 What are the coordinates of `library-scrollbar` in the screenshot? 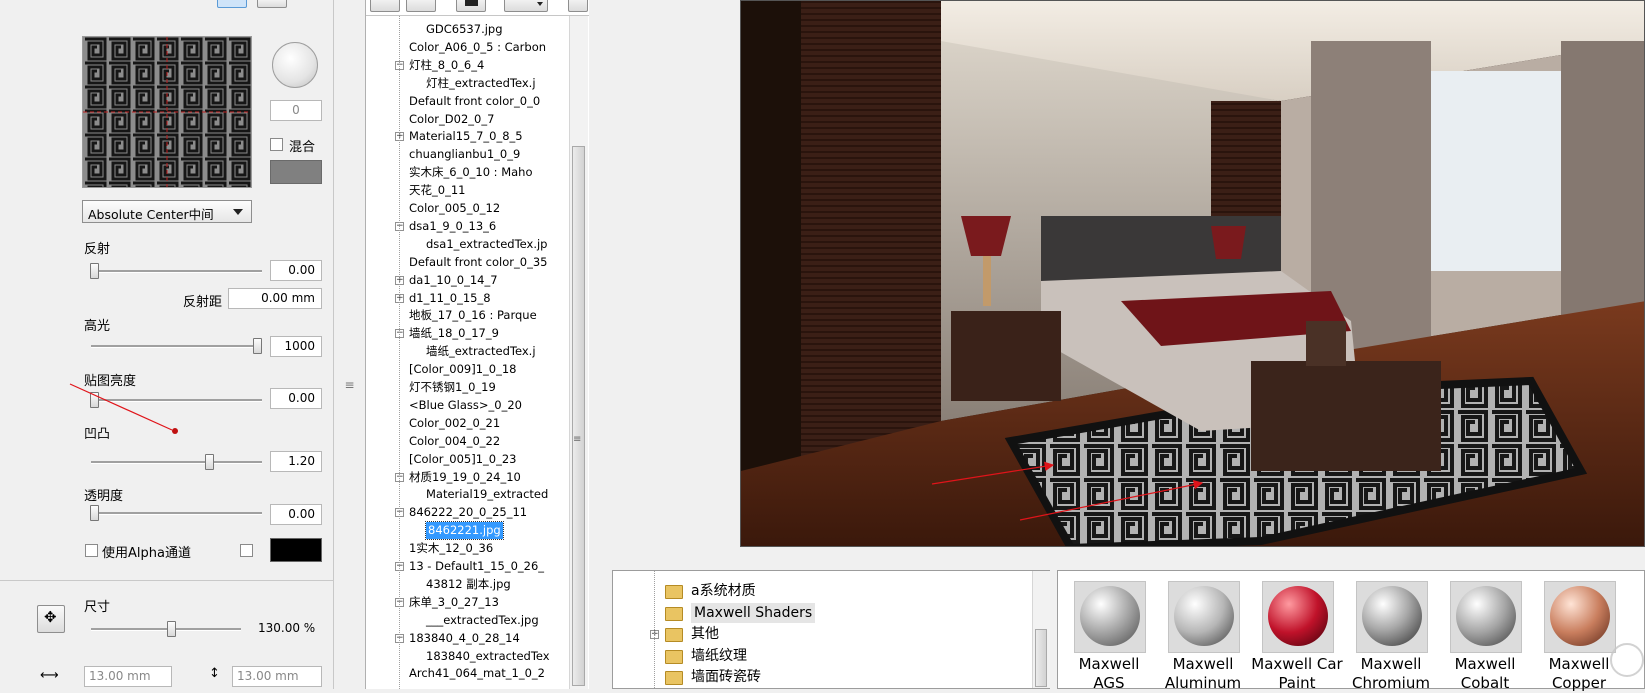 It's located at (1041, 629).